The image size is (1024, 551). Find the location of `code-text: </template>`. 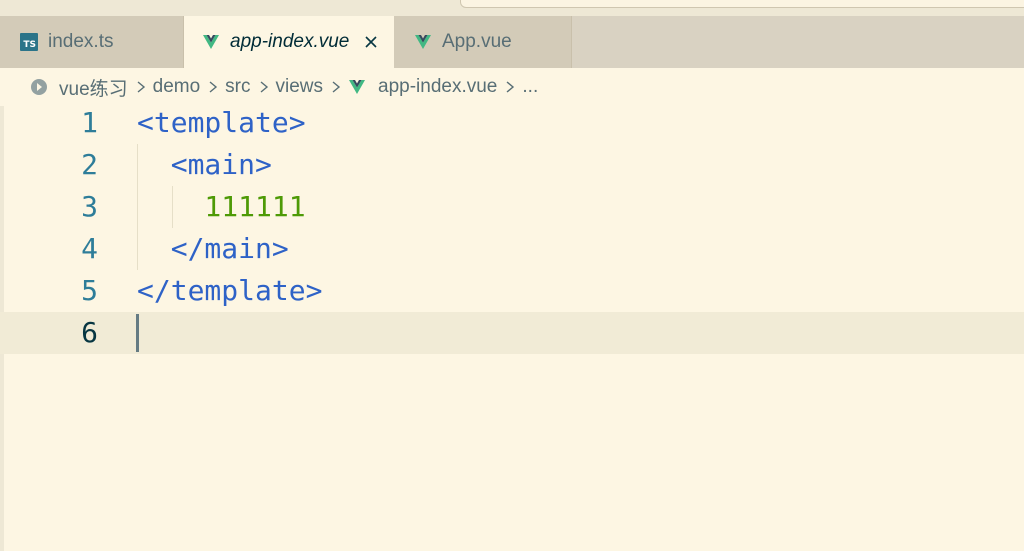

code-text: </template> is located at coordinates (230, 290).